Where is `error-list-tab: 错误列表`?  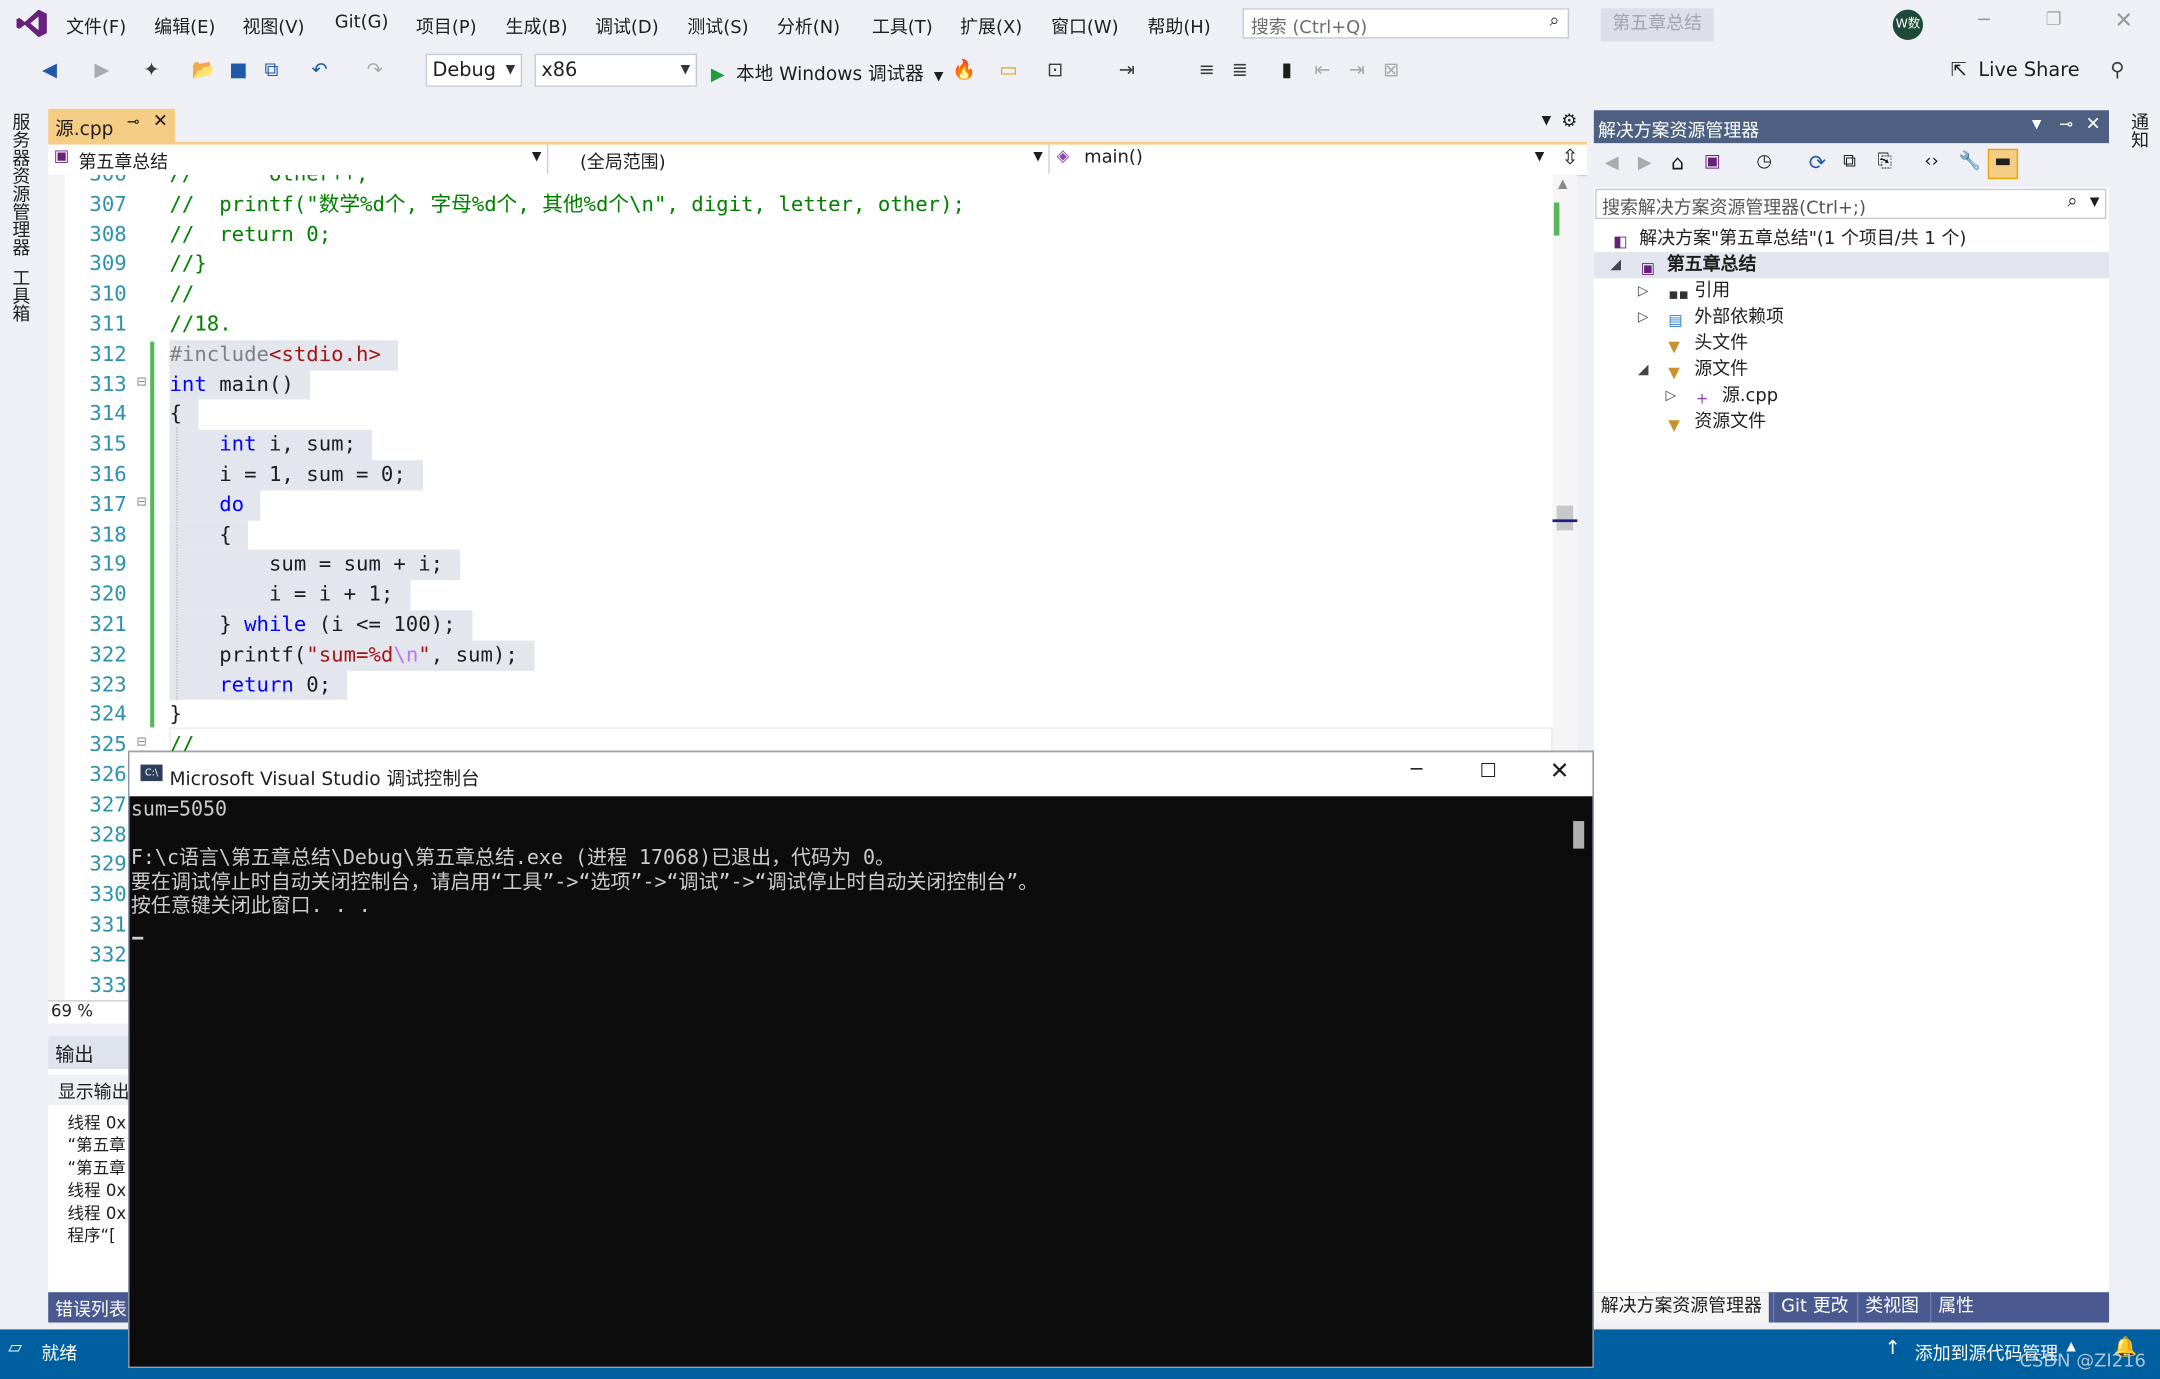 error-list-tab: 错误列表 is located at coordinates (91, 1308).